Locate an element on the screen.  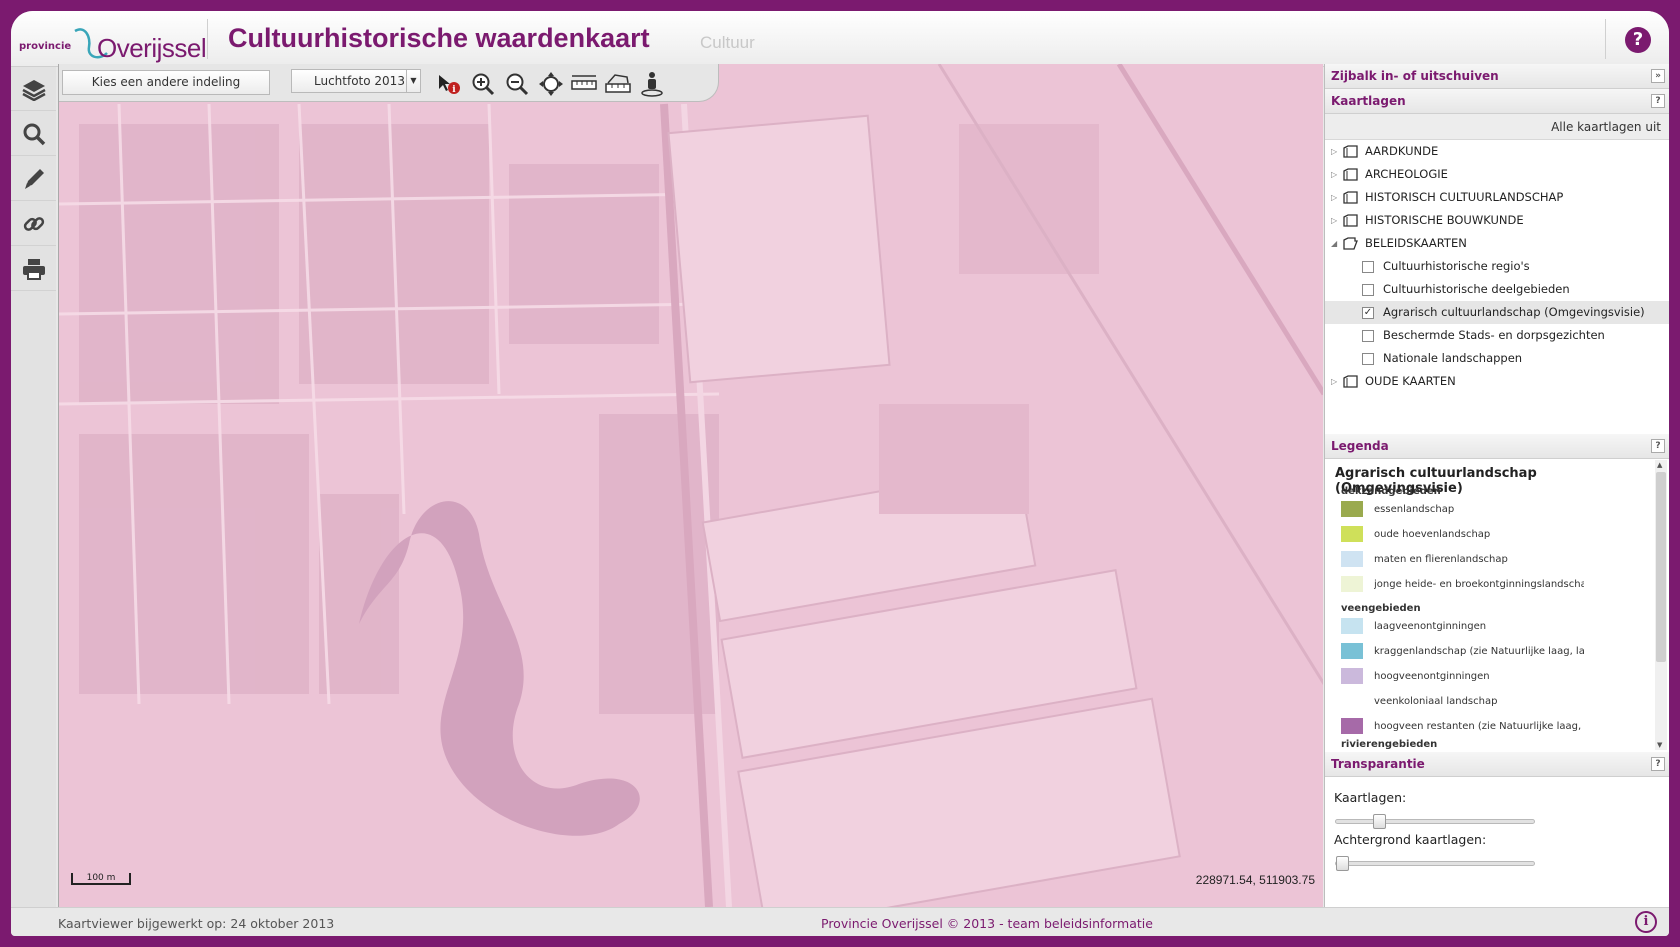
legend-label: maten en flierenlandschap is located at coordinates (1441, 559).